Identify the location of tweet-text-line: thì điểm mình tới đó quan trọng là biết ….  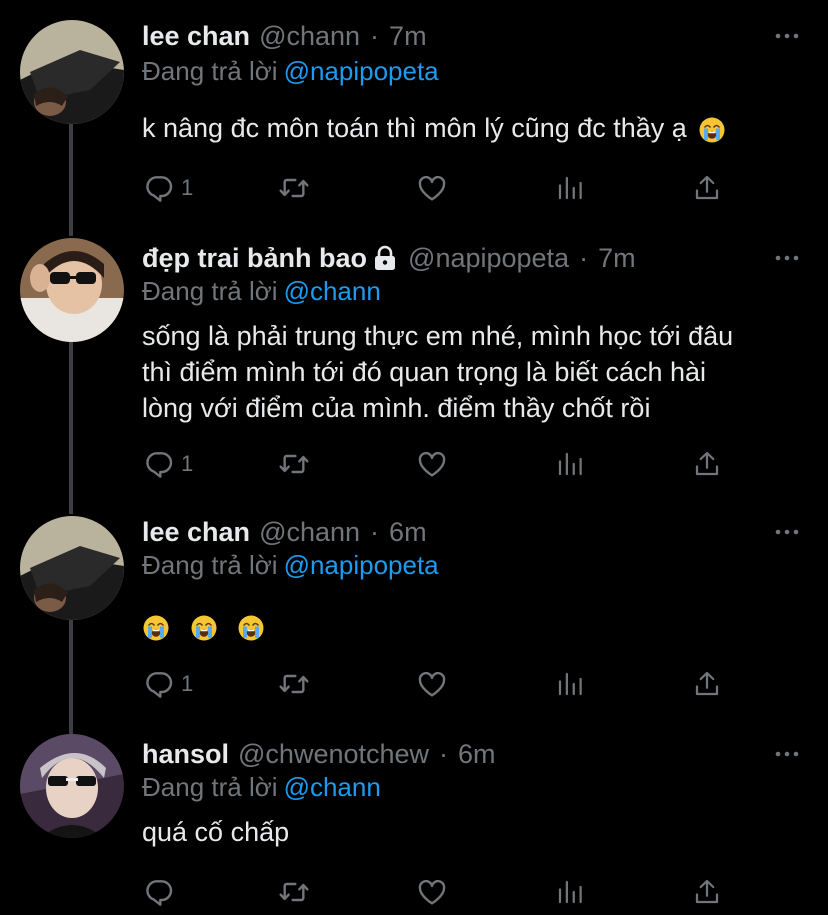
(424, 372).